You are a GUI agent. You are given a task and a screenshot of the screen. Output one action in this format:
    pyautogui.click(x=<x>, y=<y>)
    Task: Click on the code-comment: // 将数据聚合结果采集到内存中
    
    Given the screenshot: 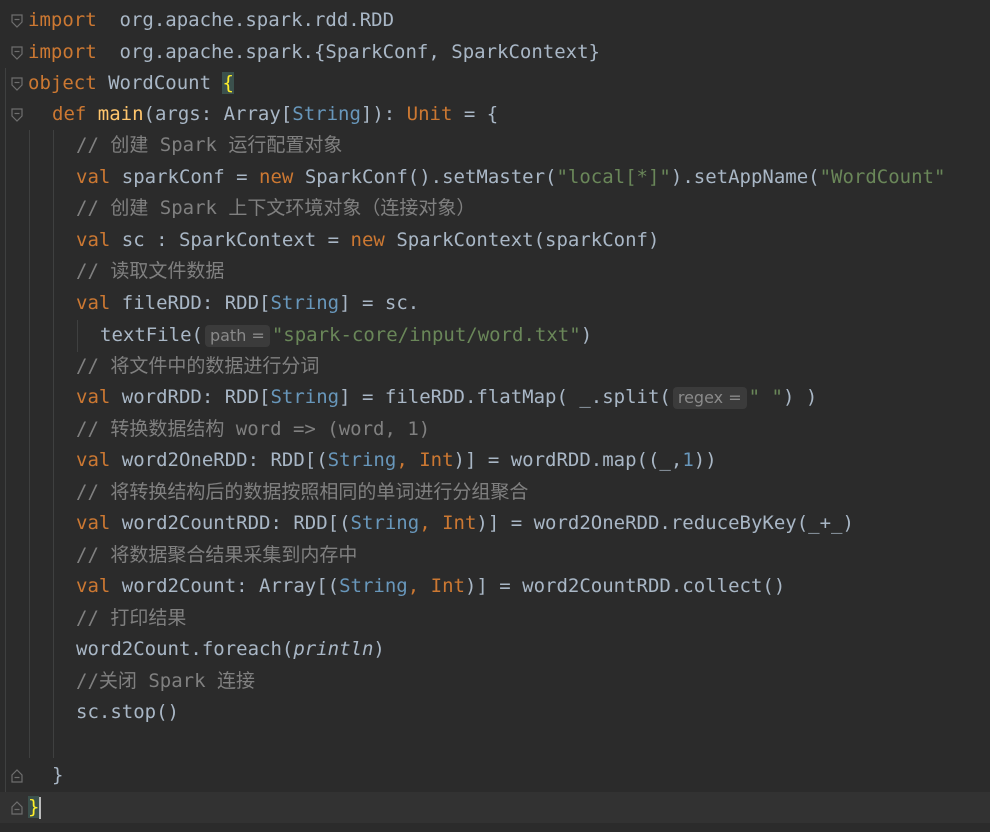 What is the action you would take?
    pyautogui.click(x=217, y=555)
    